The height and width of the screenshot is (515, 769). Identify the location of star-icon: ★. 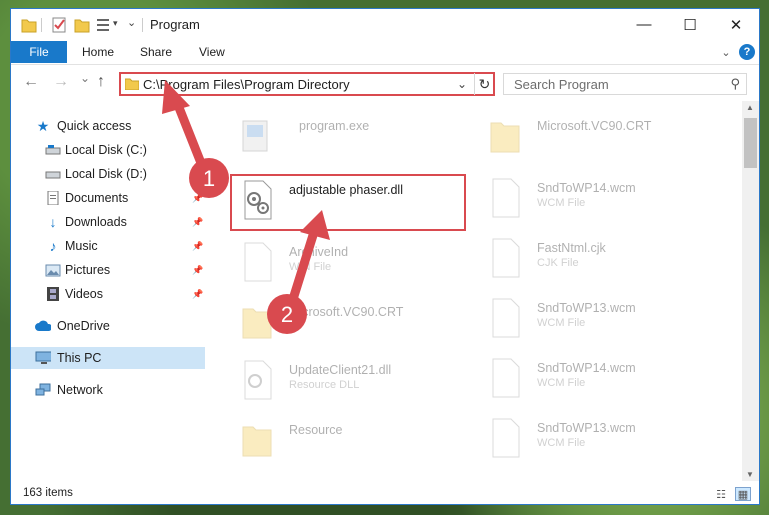
(43, 125).